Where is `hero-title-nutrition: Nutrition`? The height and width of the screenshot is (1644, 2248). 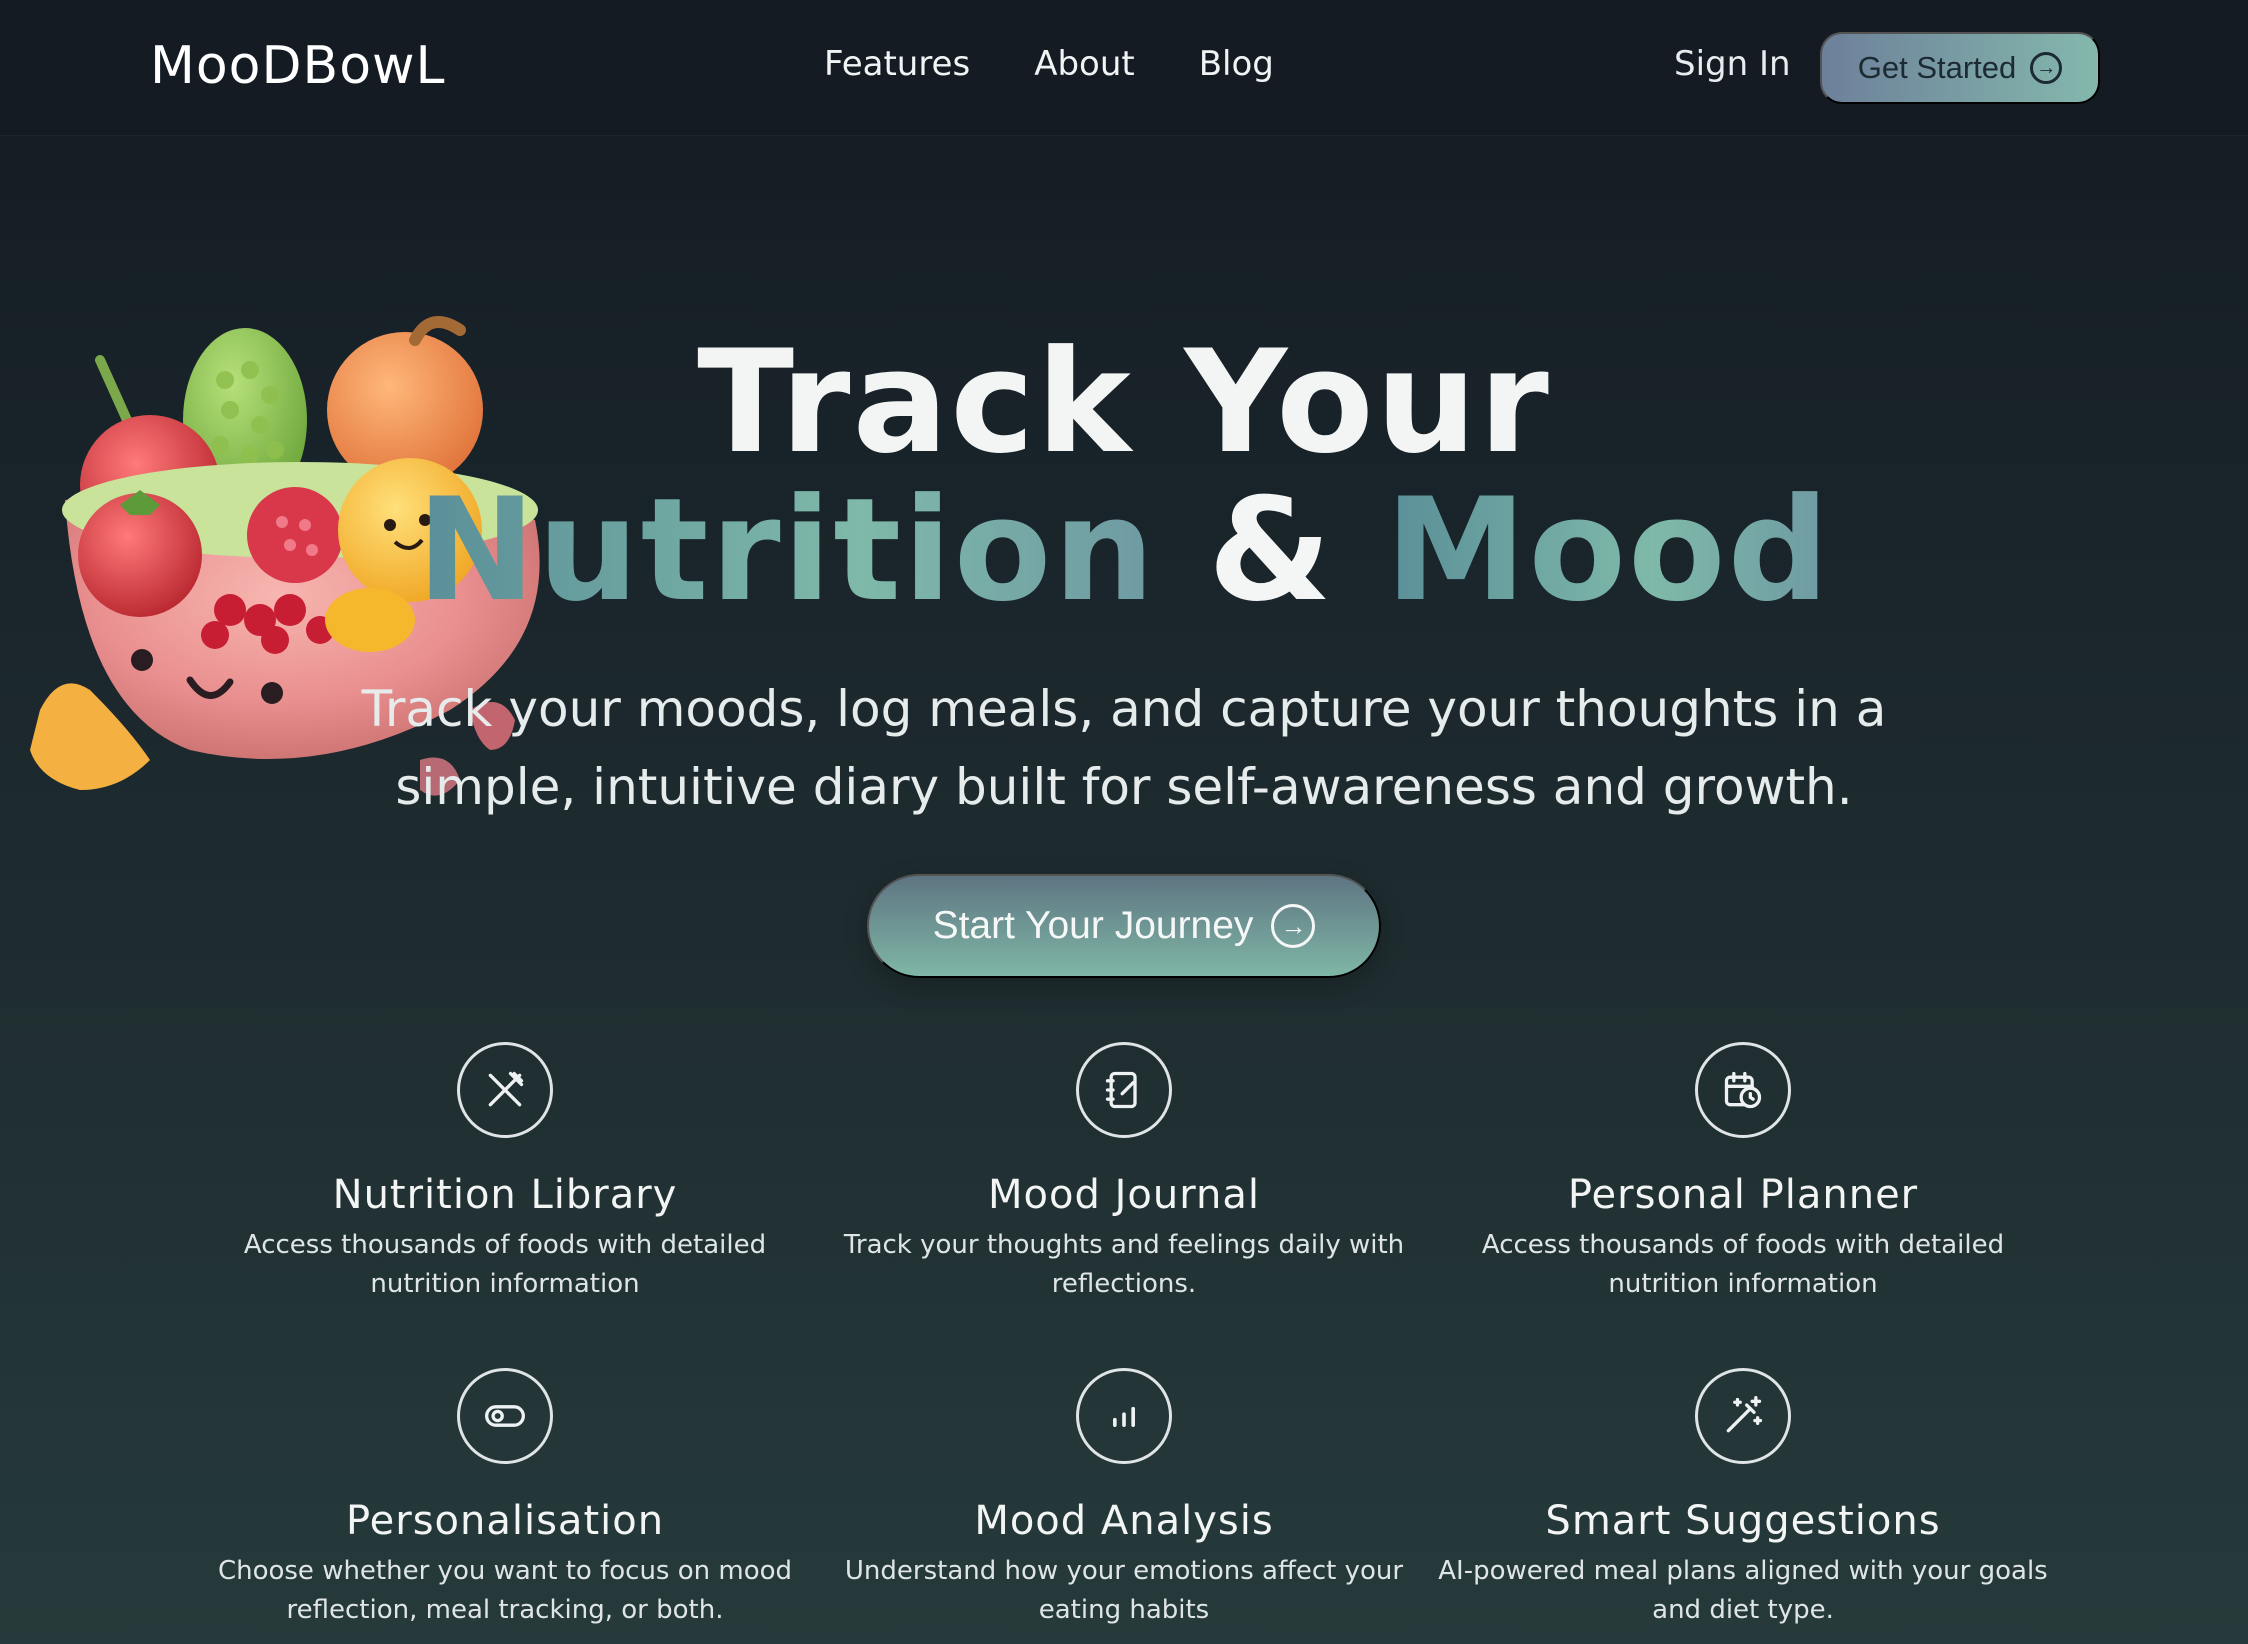
hero-title-nutrition: Nutrition is located at coordinates (786, 550).